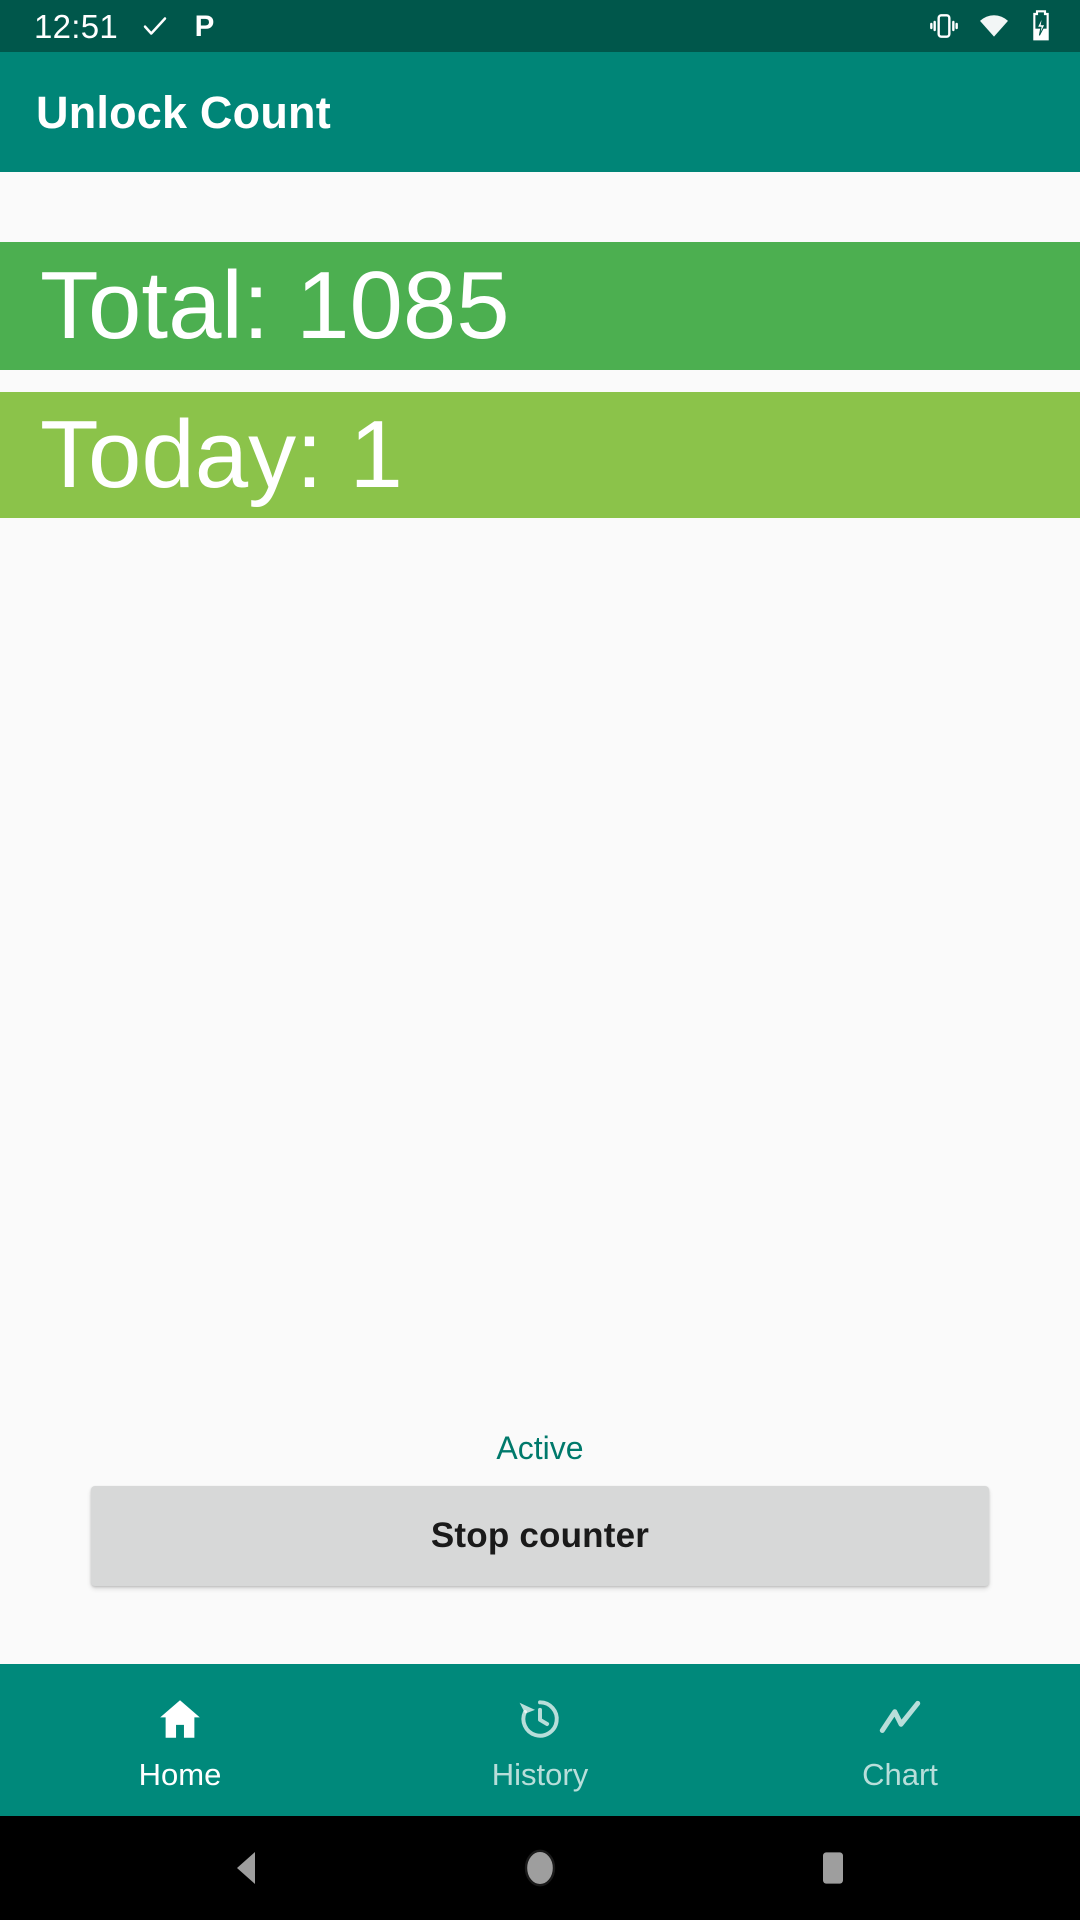  I want to click on wifi-icon, so click(994, 26).